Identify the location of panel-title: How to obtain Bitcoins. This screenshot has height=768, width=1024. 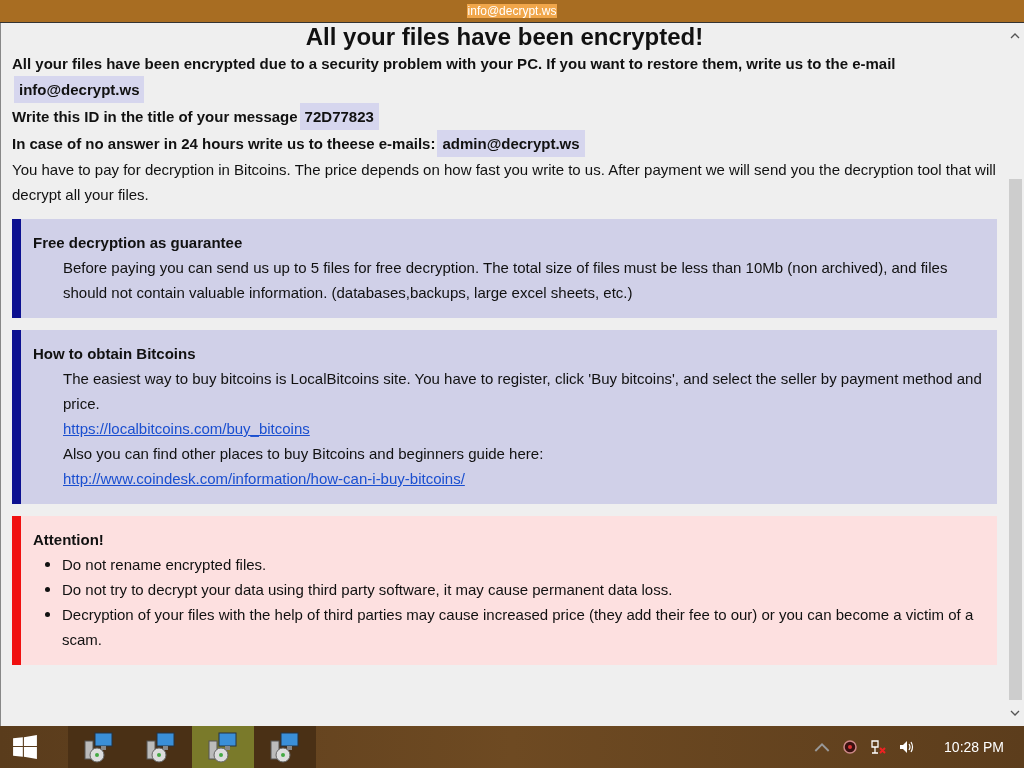
(115, 354).